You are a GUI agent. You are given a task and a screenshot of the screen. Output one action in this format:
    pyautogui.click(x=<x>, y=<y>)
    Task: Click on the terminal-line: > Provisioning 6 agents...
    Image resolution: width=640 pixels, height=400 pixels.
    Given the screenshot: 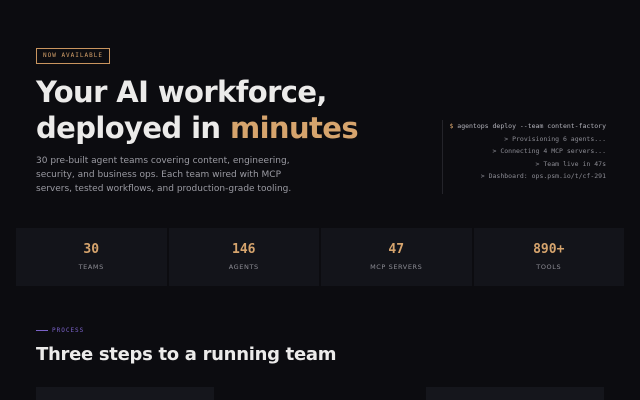 What is the action you would take?
    pyautogui.click(x=555, y=138)
    